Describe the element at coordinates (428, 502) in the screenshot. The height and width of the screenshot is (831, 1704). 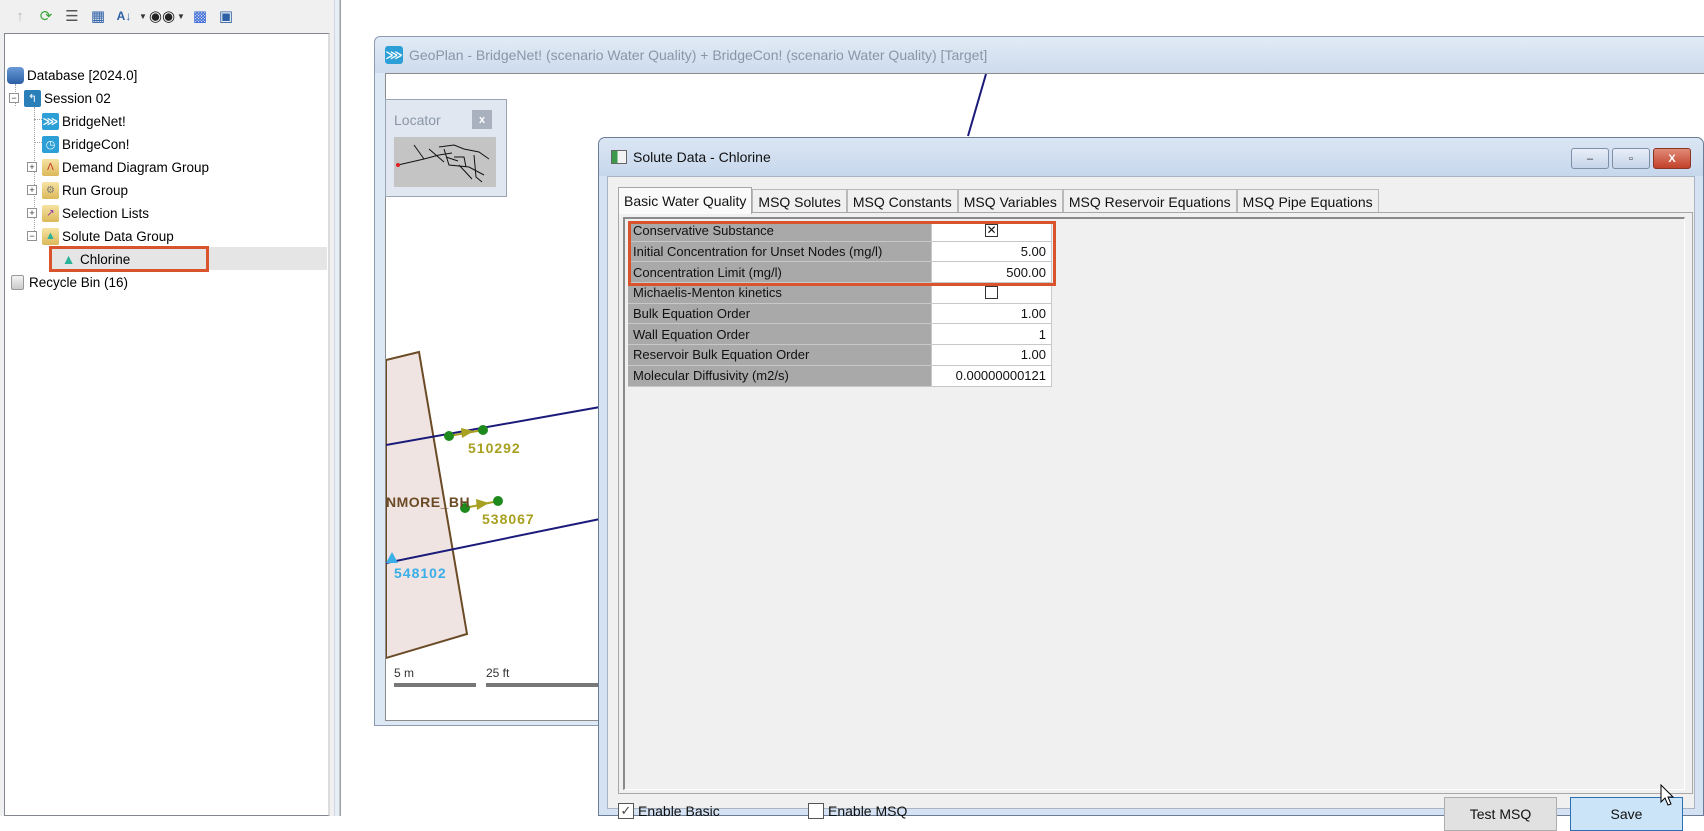
I see `area-label: NMORE_BH` at that location.